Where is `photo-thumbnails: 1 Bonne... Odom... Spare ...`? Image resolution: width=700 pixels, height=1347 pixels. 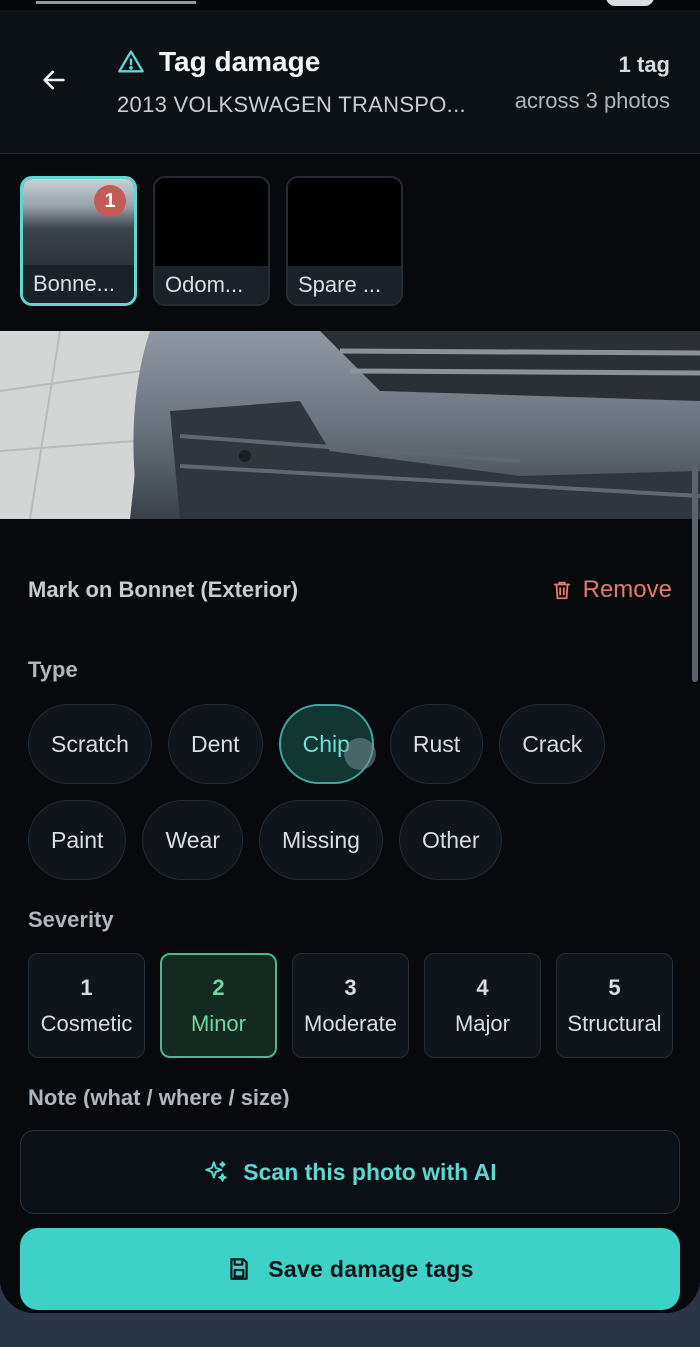 photo-thumbnails: 1 Bonne... Odom... Spare ... is located at coordinates (211, 241).